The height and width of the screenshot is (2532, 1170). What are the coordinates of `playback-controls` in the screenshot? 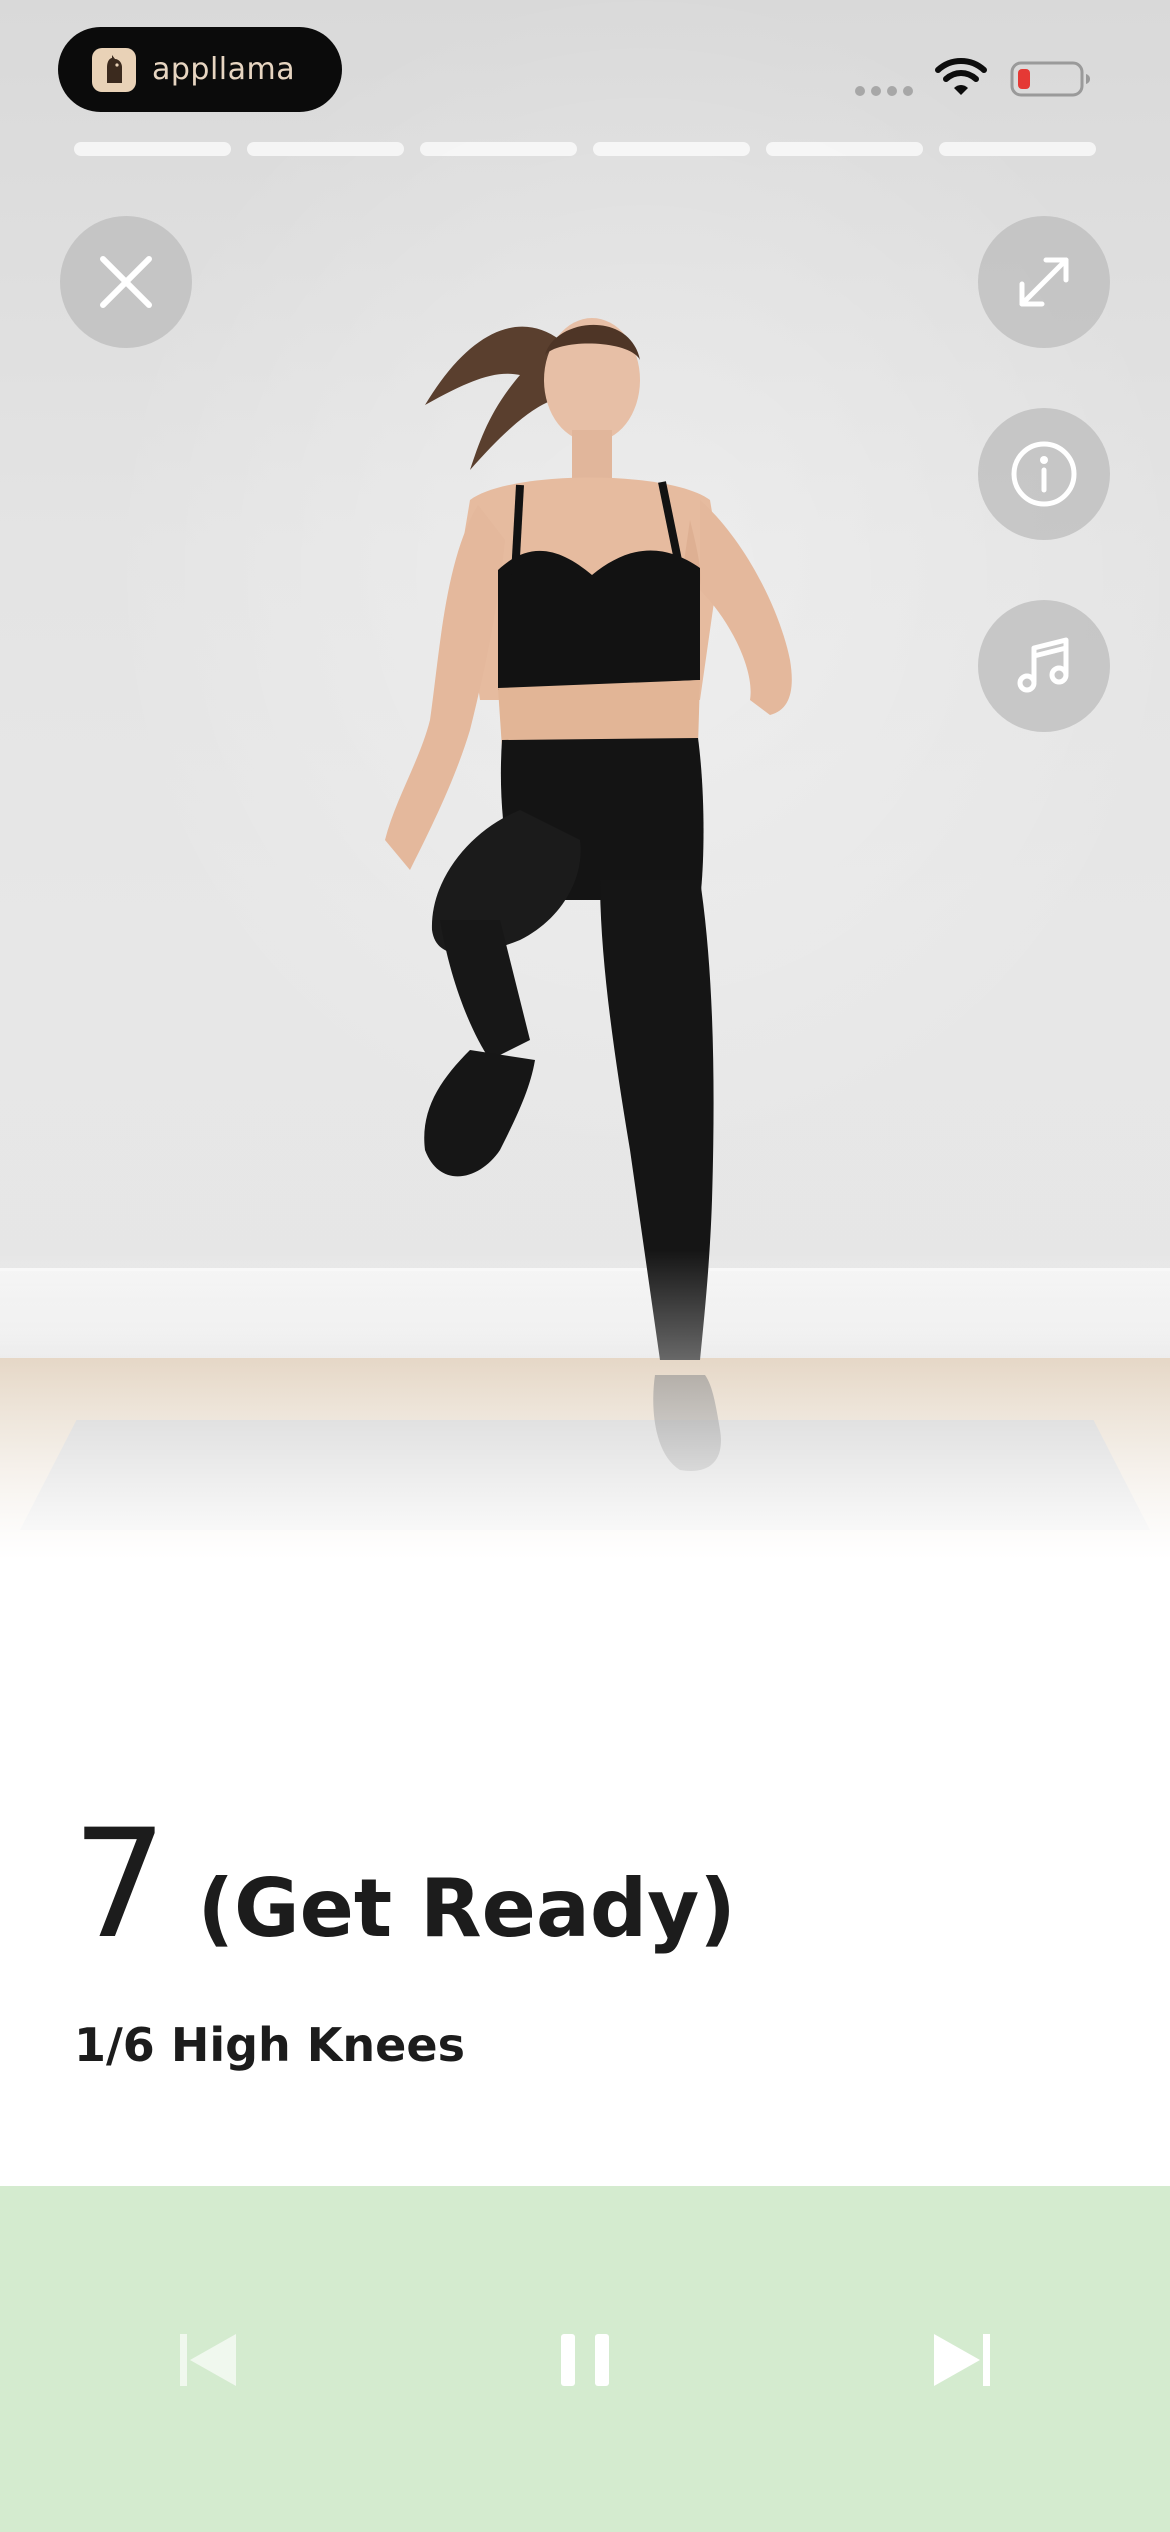 It's located at (585, 2359).